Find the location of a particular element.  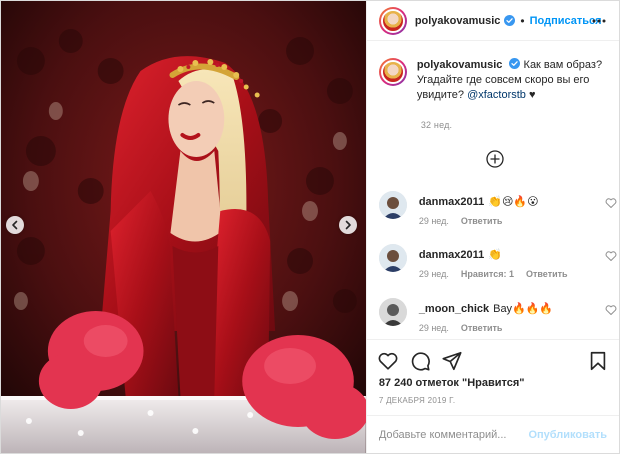

comment-meta: 29 нед. Нравится: 1 Ответить is located at coordinates (493, 274).